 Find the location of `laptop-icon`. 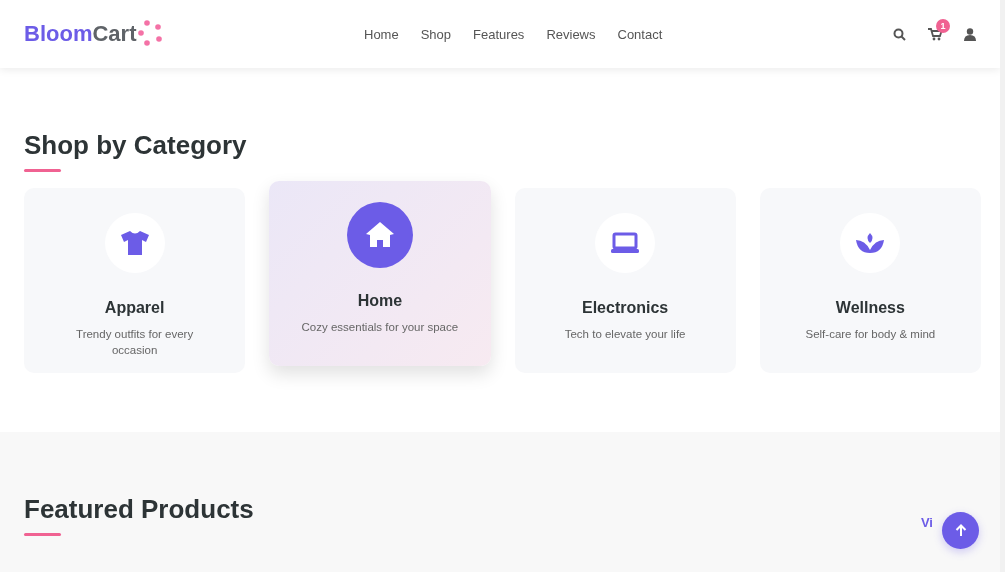

laptop-icon is located at coordinates (625, 243).